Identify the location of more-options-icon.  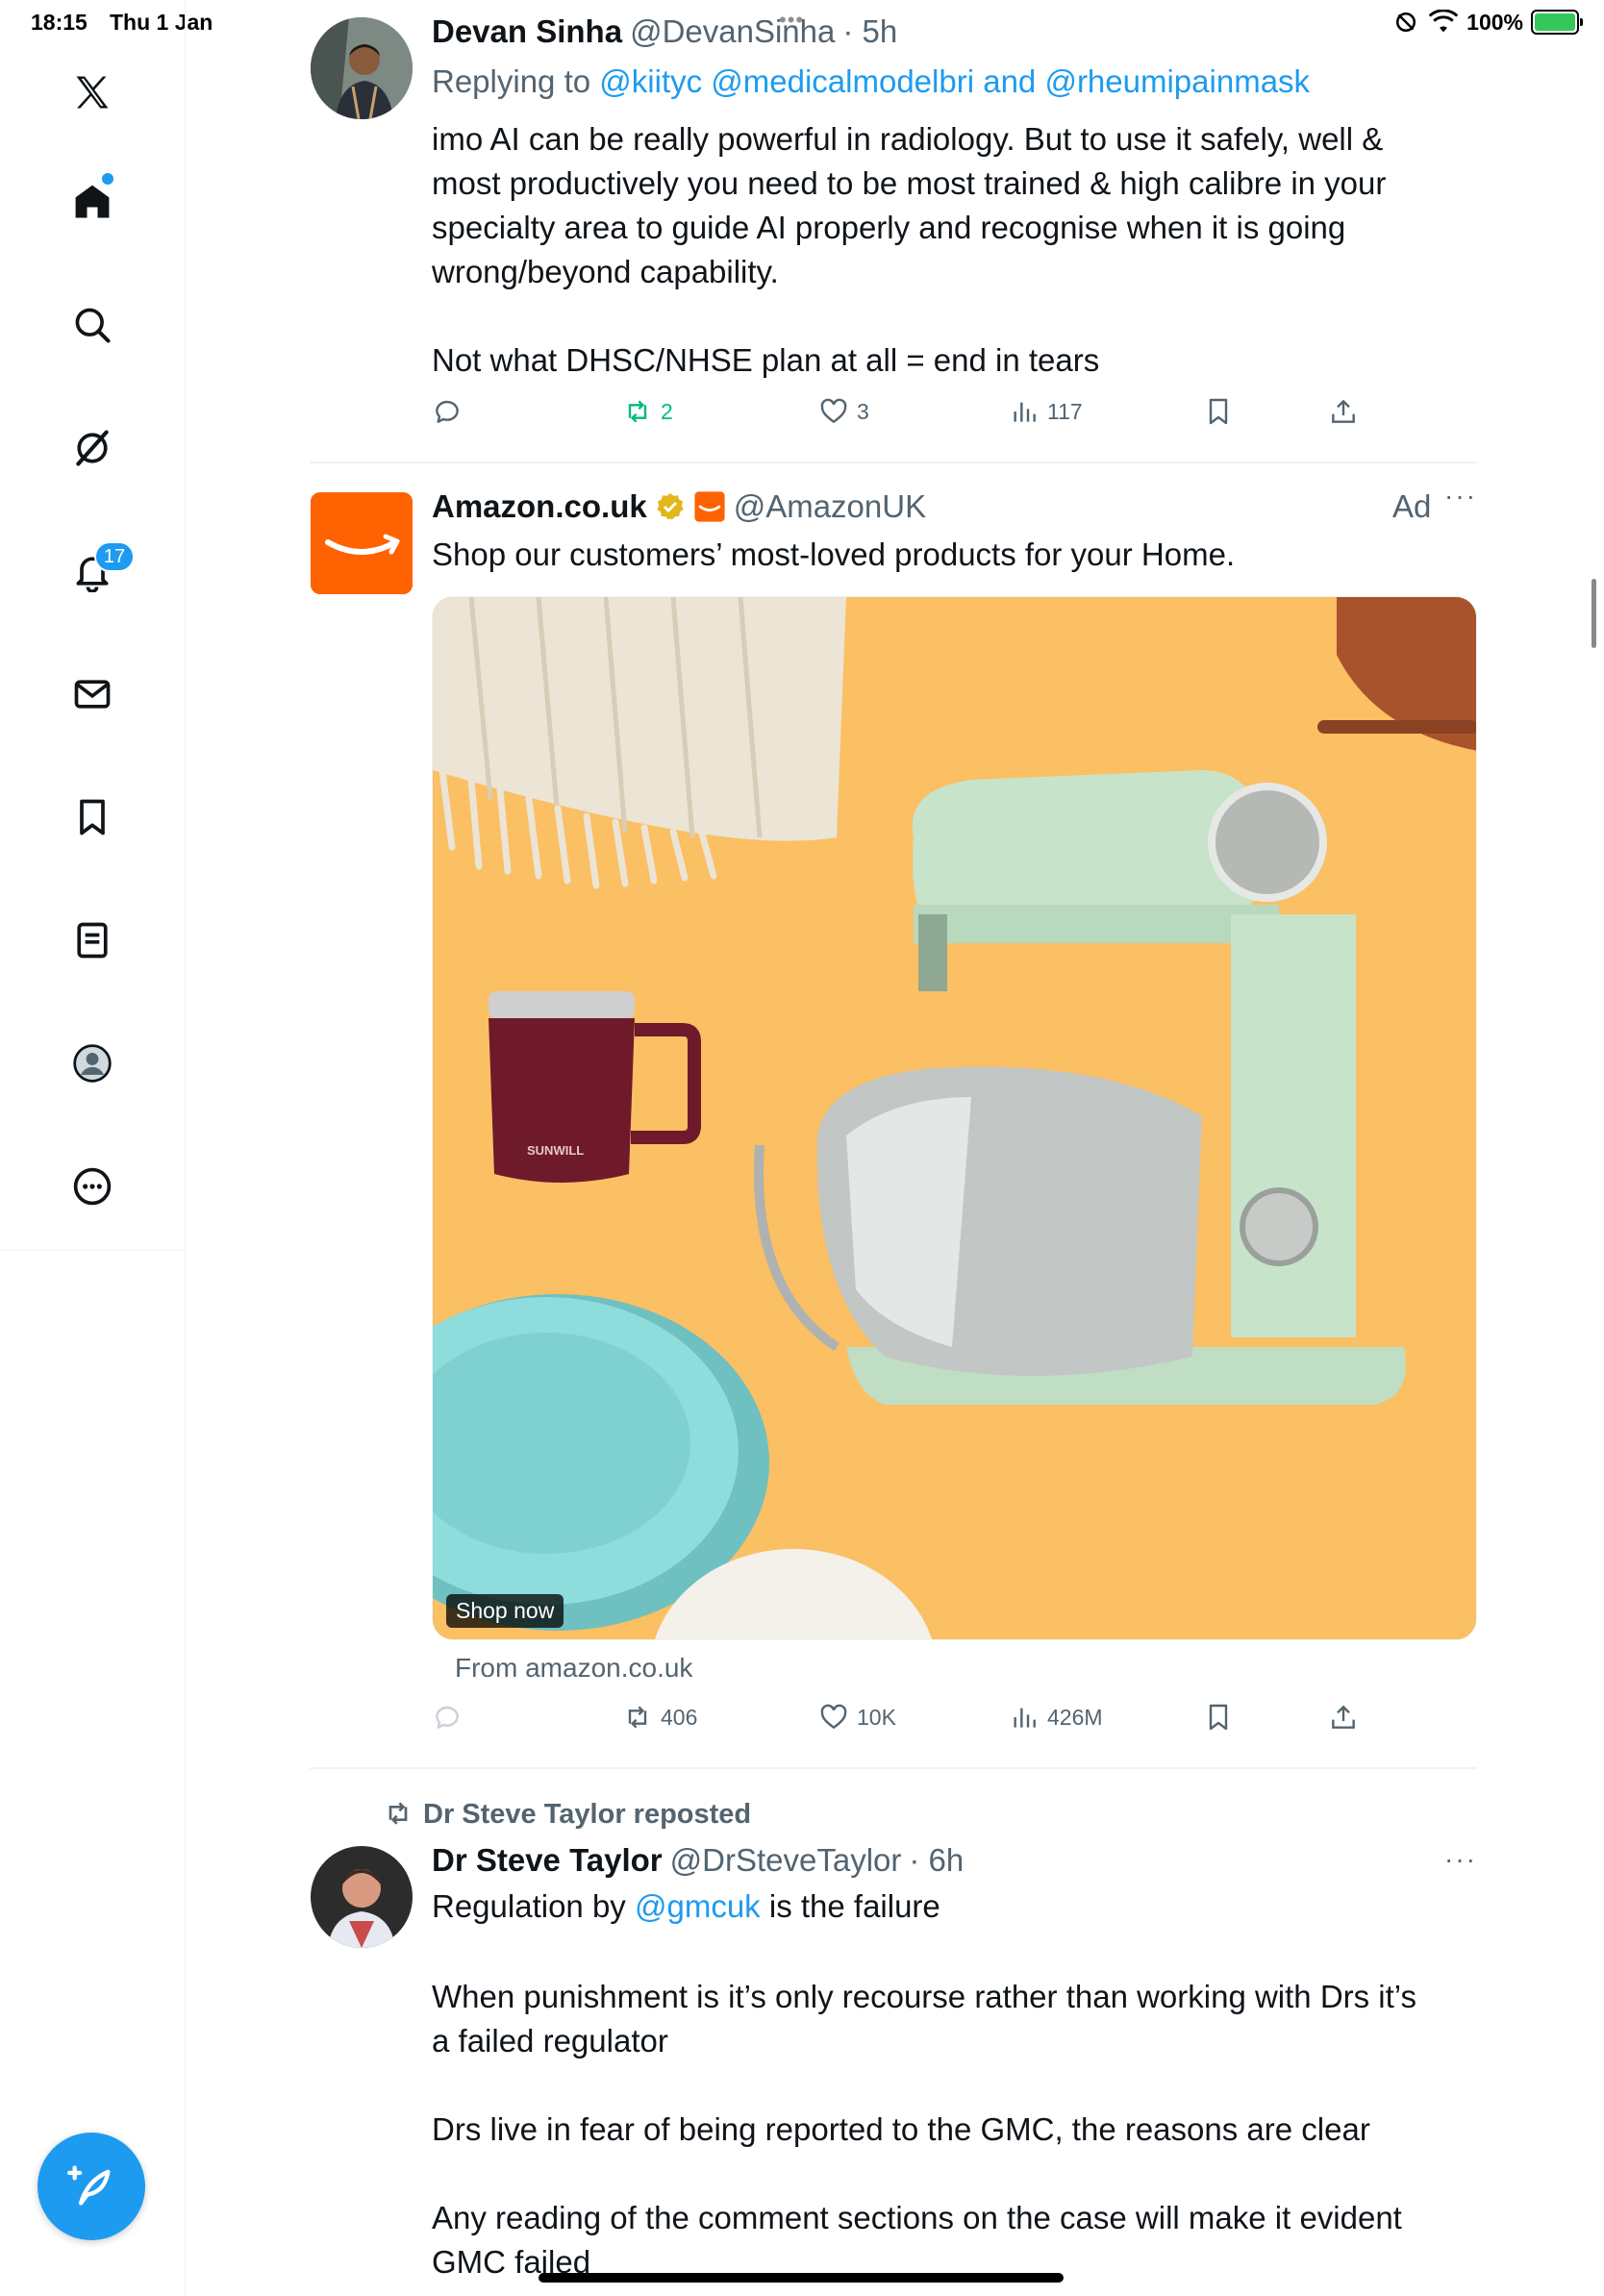
(92, 1186).